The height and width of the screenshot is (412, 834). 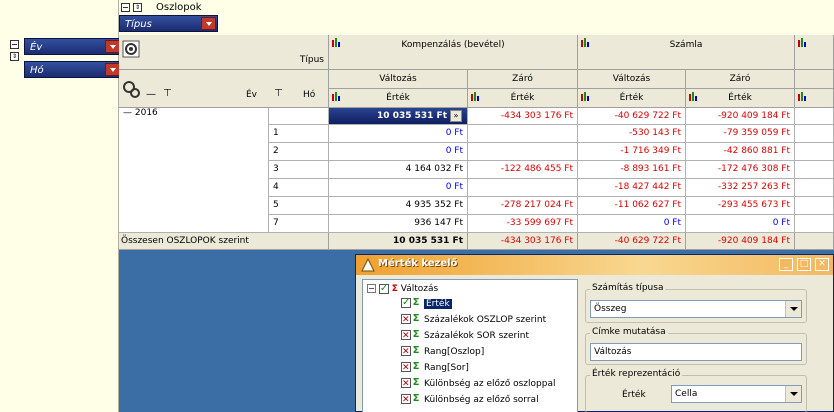 I want to click on month-row-label: 3, so click(x=299, y=170).